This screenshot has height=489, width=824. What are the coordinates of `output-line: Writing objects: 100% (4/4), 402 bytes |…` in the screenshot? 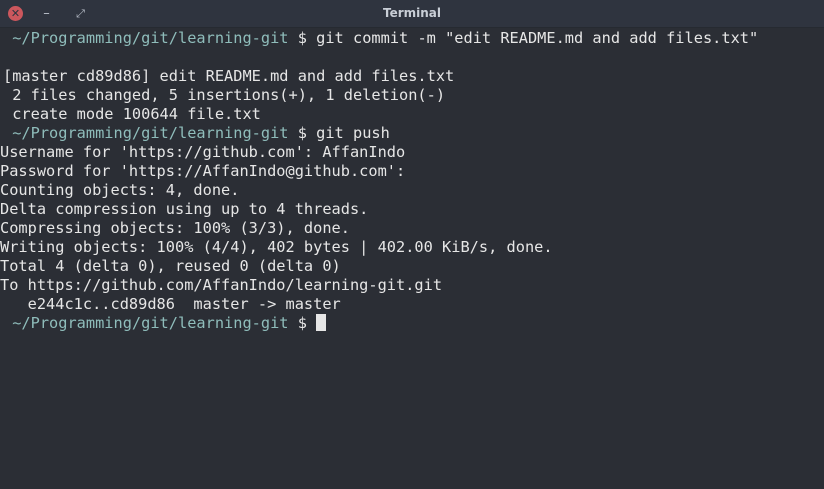 It's located at (276, 247).